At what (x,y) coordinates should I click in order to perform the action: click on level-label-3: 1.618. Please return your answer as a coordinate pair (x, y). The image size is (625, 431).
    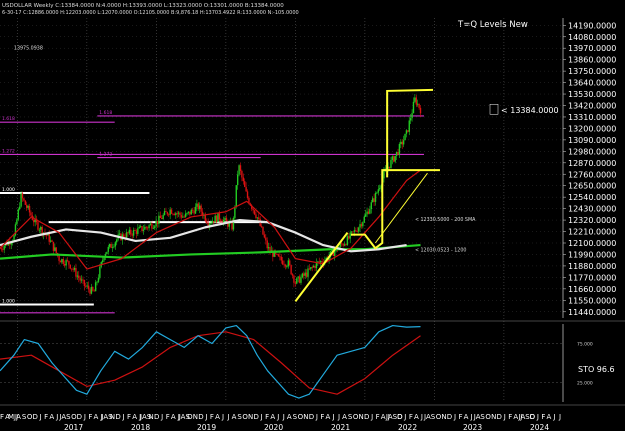
    Looking at the image, I should click on (105, 113).